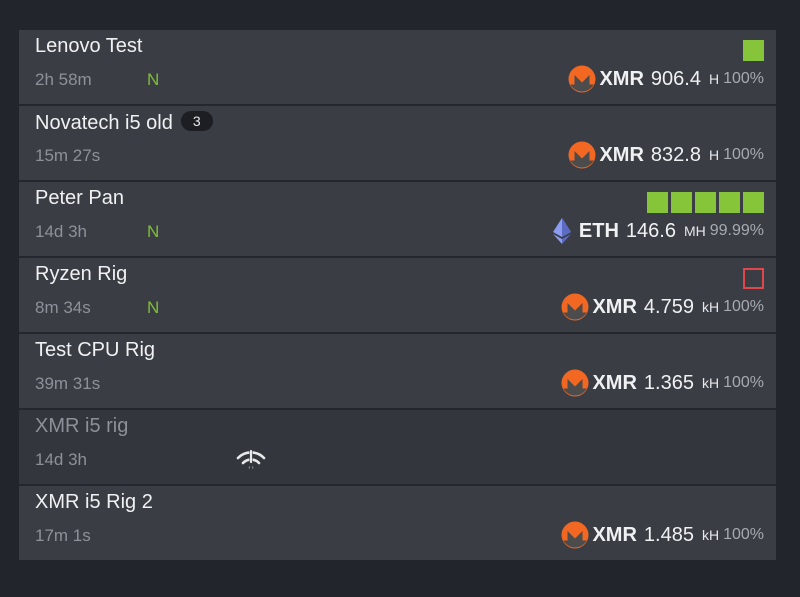  I want to click on rig-name: XMR i5 Rig 2, so click(94, 502).